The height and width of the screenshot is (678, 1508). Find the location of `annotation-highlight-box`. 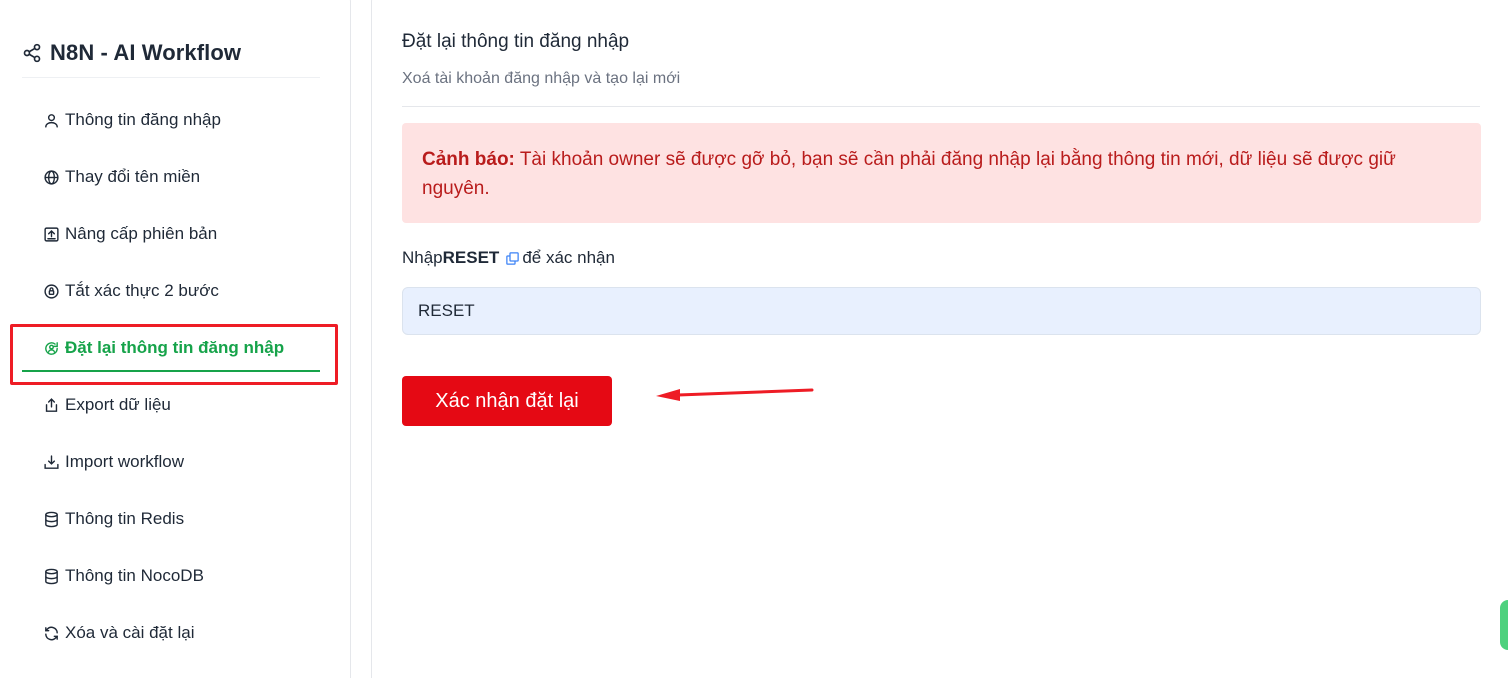

annotation-highlight-box is located at coordinates (174, 354).